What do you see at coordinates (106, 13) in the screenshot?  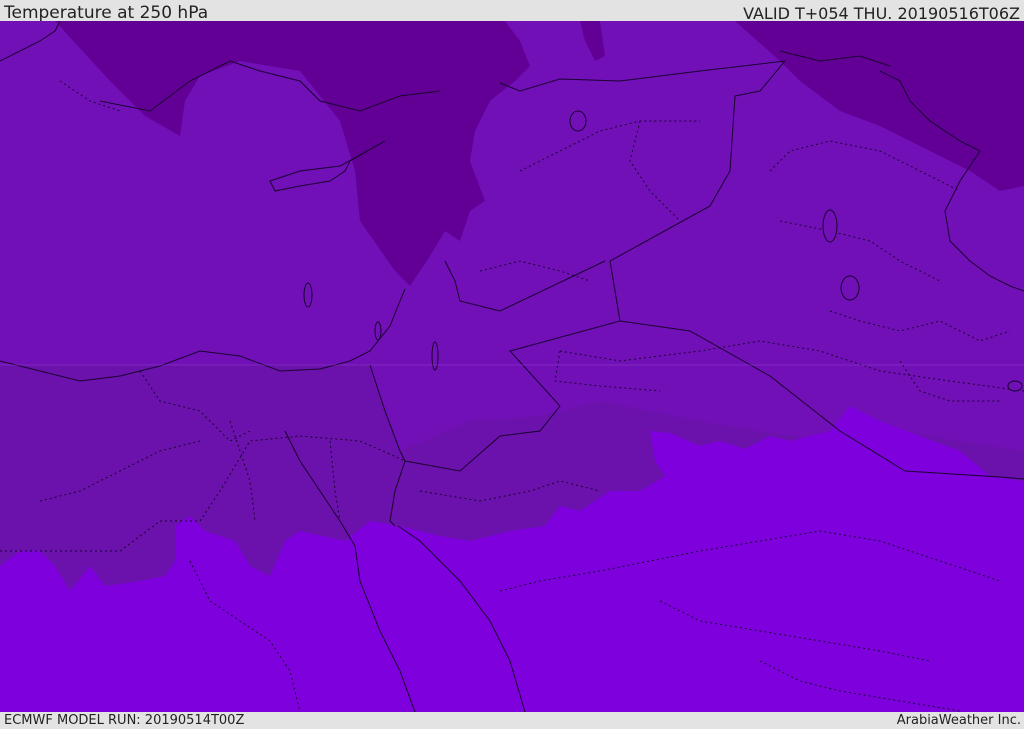 I see `map-title: Temperature at 250 hPa` at bounding box center [106, 13].